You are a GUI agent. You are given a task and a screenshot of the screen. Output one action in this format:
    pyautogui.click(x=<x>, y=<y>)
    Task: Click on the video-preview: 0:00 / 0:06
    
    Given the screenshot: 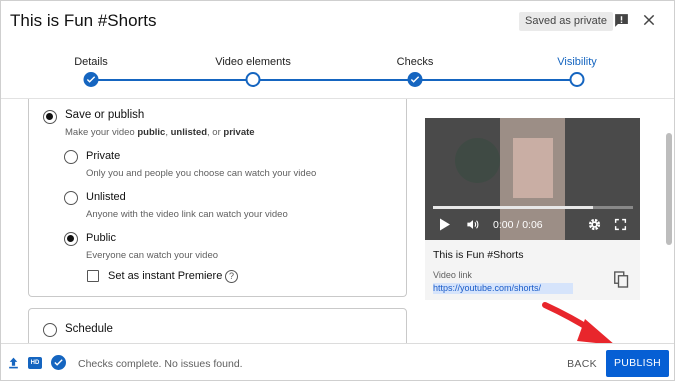 What is the action you would take?
    pyautogui.click(x=532, y=179)
    